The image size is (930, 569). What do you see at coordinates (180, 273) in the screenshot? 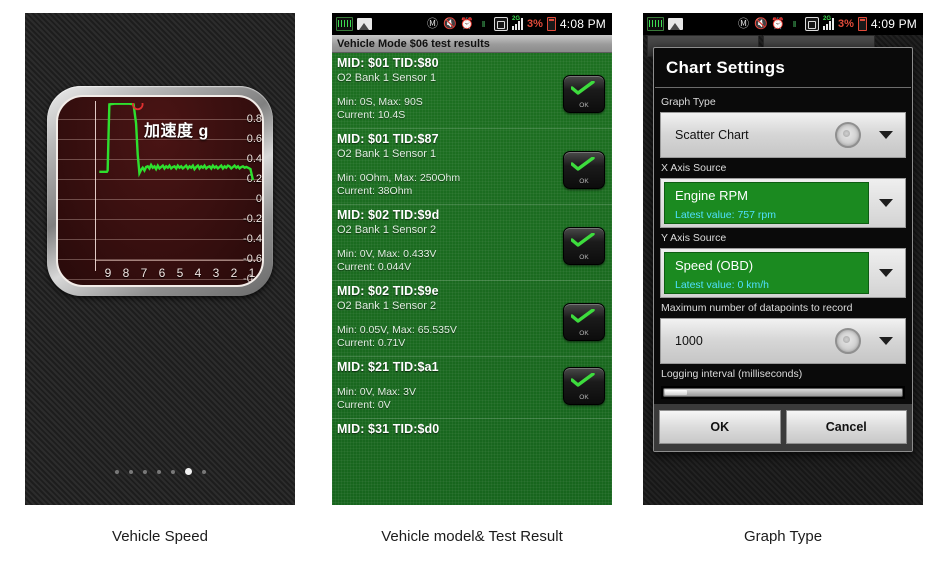
I see `x-tick-label: 5` at bounding box center [180, 273].